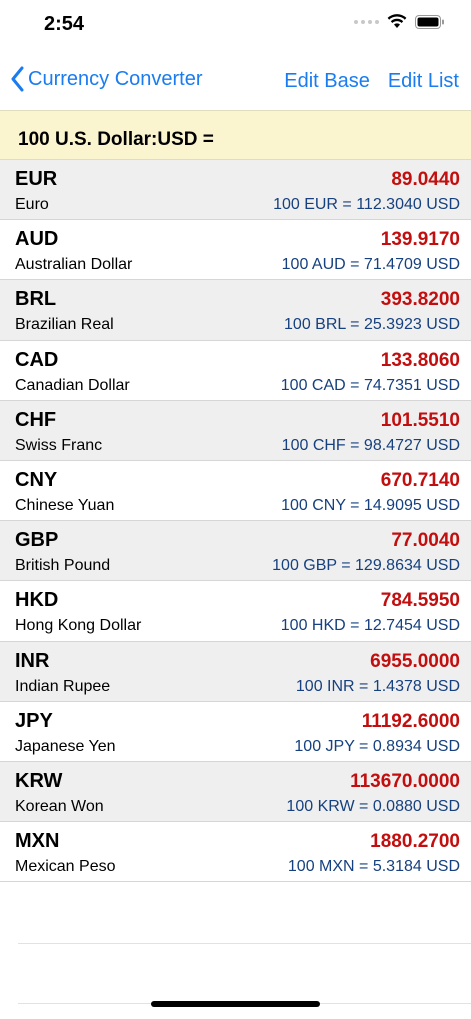 The height and width of the screenshot is (1019, 471). I want to click on converted-value: 784.5950, so click(420, 601).